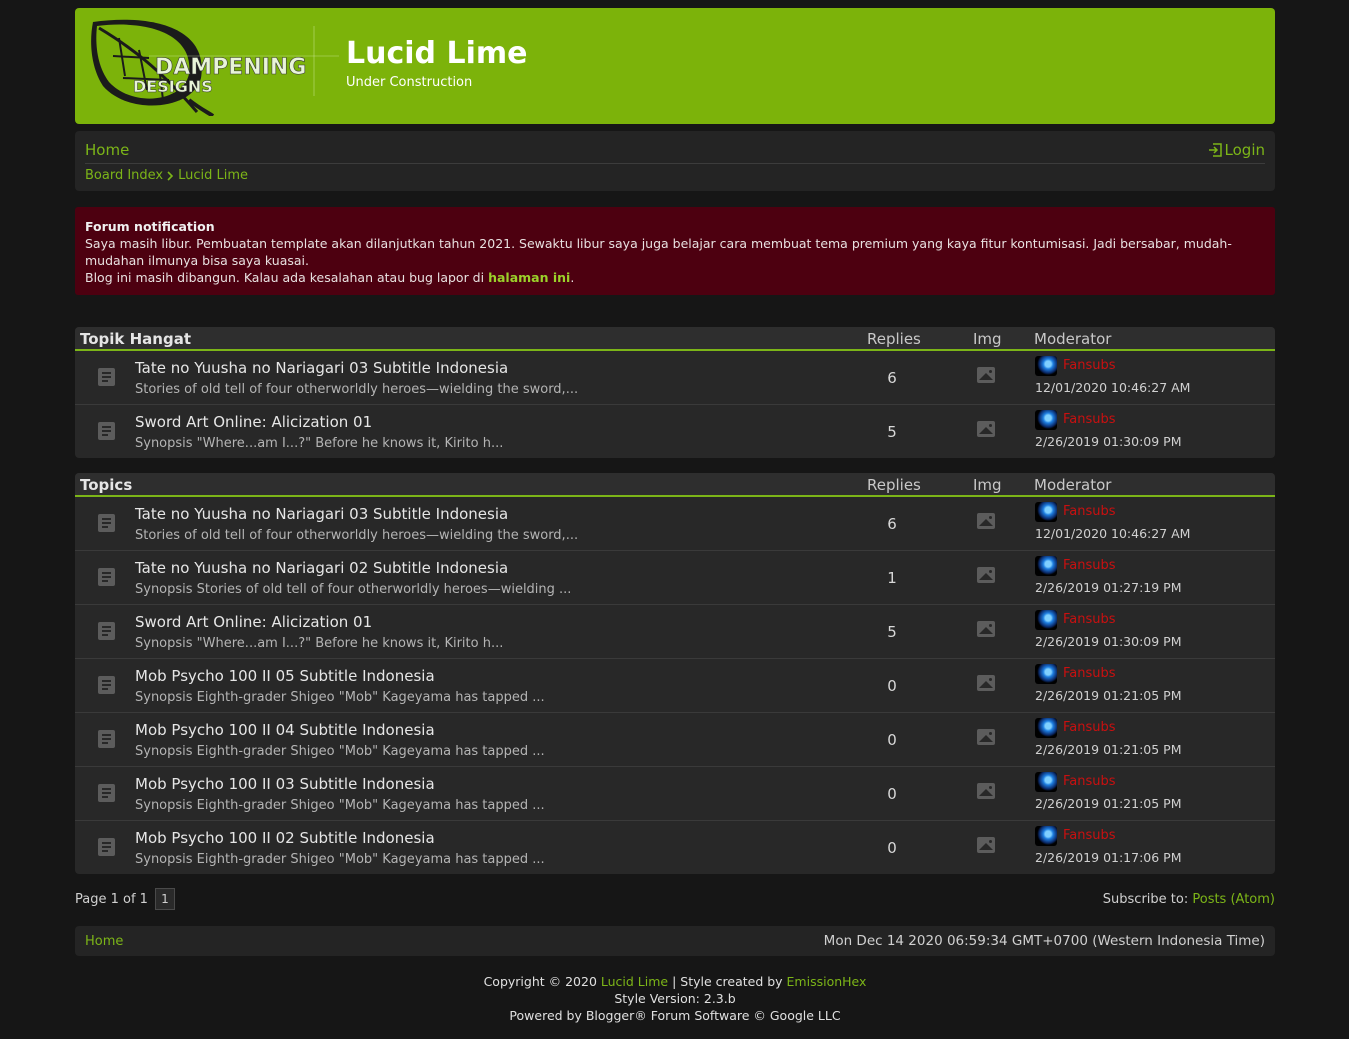 The width and height of the screenshot is (1349, 1039). What do you see at coordinates (1233, 899) in the screenshot?
I see `posts-atom-link: Posts (Atom)` at bounding box center [1233, 899].